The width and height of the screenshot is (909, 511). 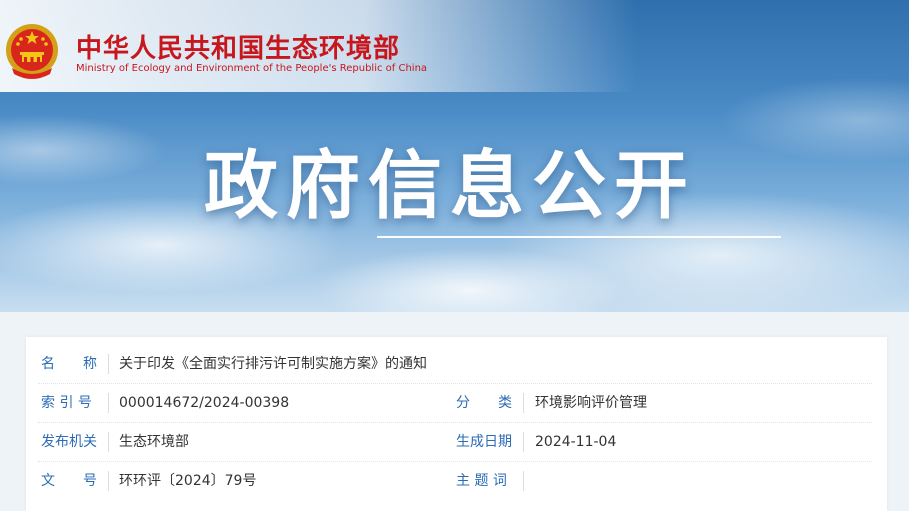 What do you see at coordinates (154, 442) in the screenshot?
I see `value-publisher: 生态环境部` at bounding box center [154, 442].